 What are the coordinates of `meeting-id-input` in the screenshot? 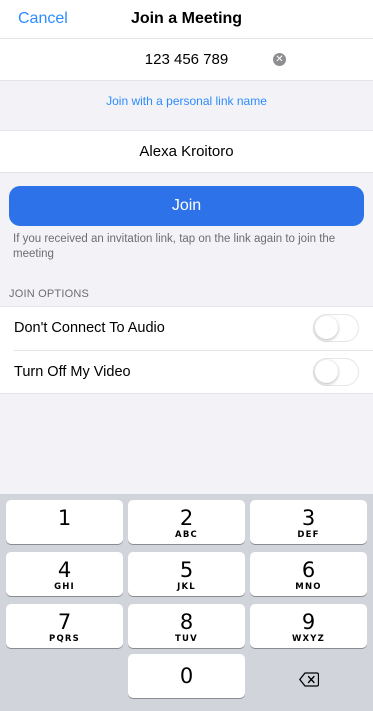 It's located at (186, 59).